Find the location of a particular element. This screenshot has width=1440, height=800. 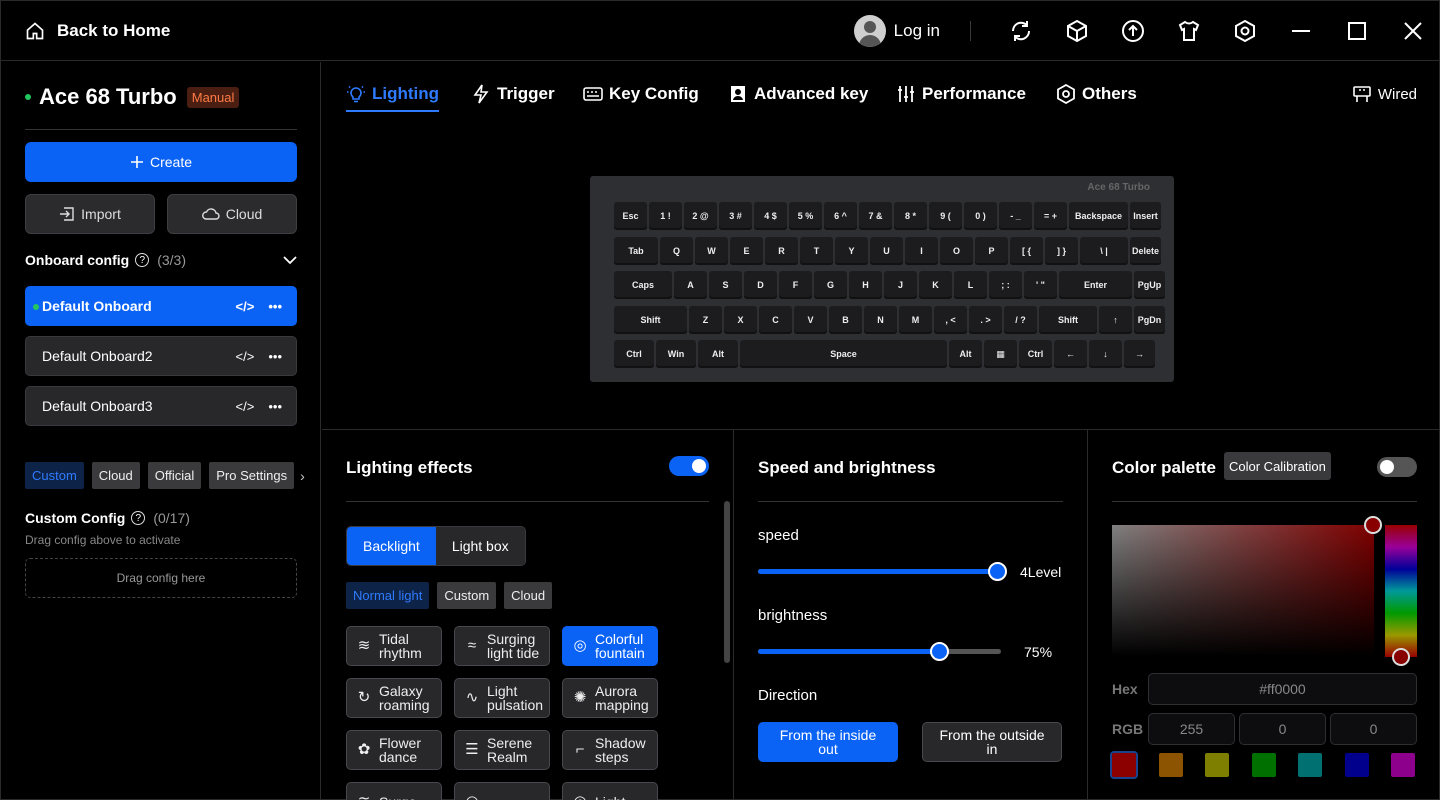

create-button: Create is located at coordinates (161, 162).